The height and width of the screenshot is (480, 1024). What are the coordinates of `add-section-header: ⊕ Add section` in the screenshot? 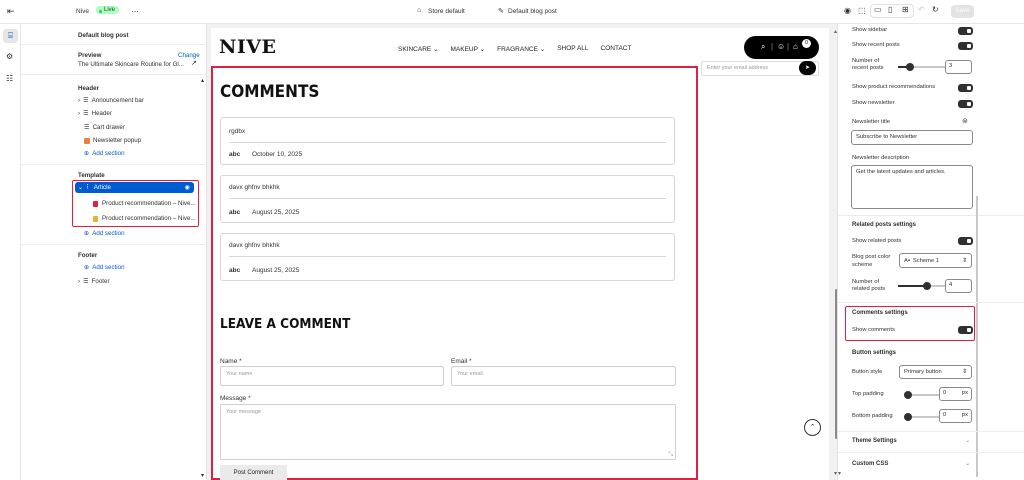 It's located at (104, 153).